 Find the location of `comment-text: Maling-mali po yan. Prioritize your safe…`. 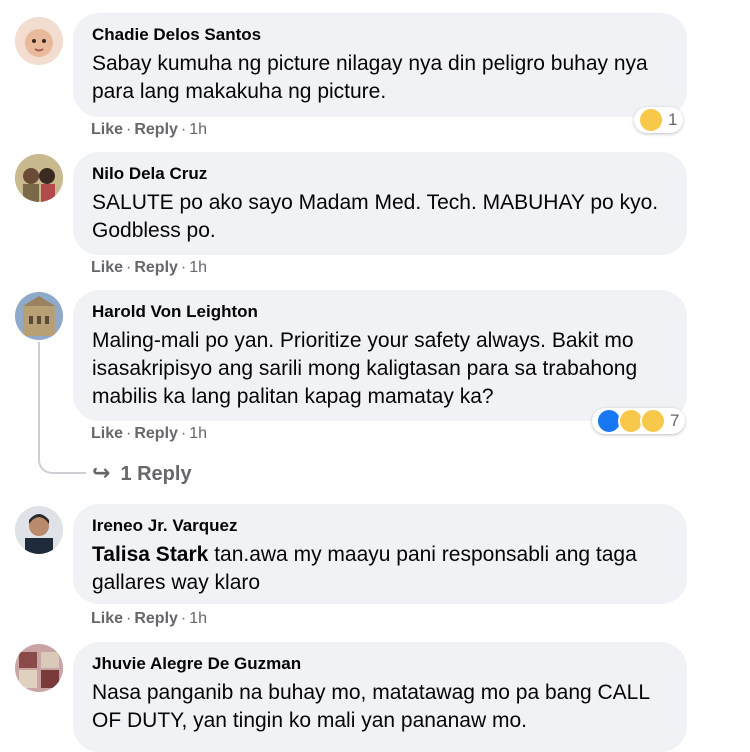

comment-text: Maling-mali po yan. Prioritize your safe… is located at coordinates (365, 368).